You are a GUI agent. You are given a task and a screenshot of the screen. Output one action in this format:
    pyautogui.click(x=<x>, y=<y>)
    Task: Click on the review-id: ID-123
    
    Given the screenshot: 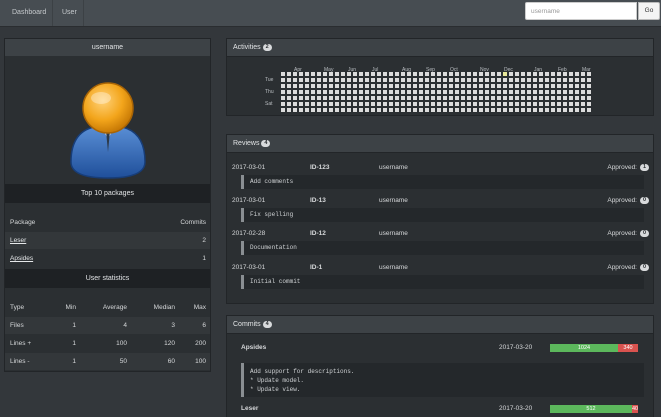 What is the action you would take?
    pyautogui.click(x=320, y=168)
    